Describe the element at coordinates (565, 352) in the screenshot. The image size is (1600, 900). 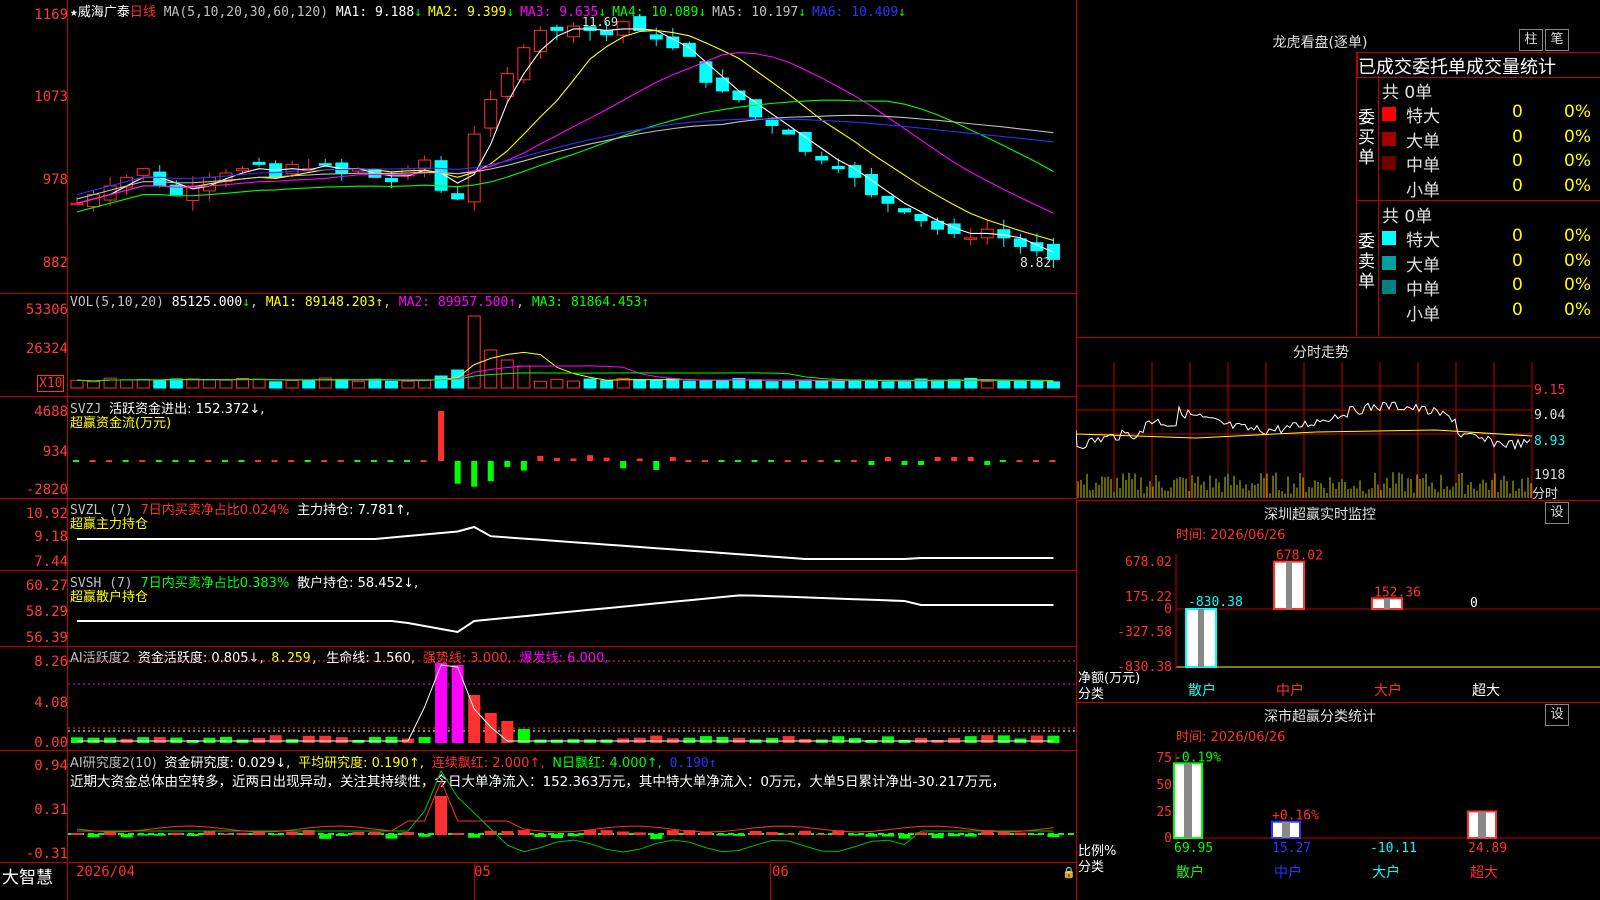
I see `volume-chart` at that location.